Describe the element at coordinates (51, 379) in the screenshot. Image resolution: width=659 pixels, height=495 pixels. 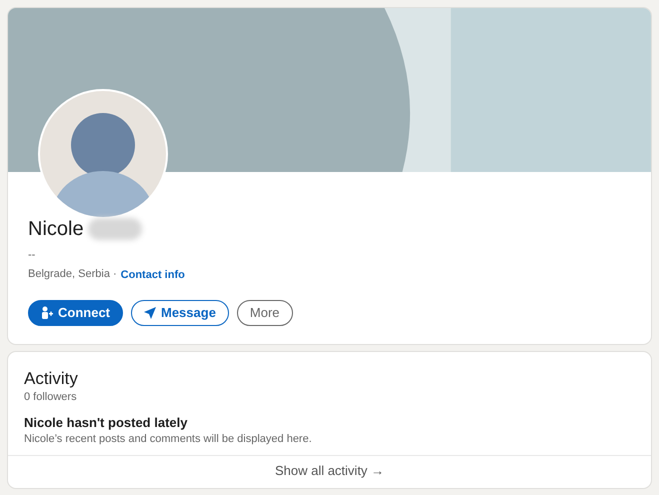
I see `section-title: Activity` at that location.